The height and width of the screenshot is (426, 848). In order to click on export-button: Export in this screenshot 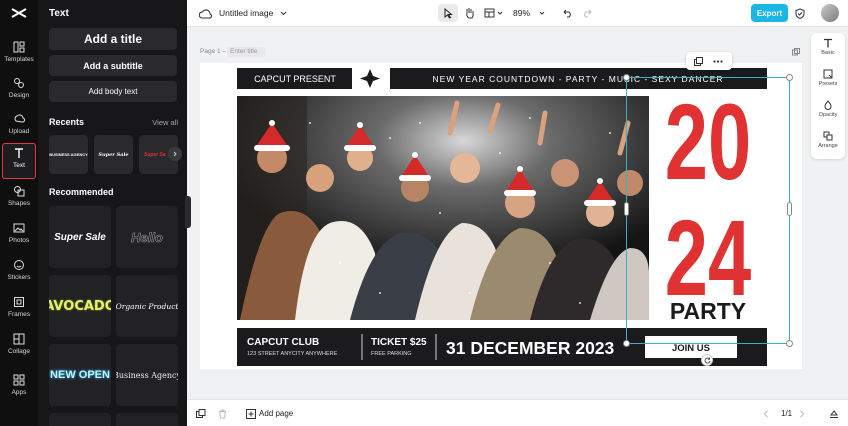, I will do `click(769, 13)`.